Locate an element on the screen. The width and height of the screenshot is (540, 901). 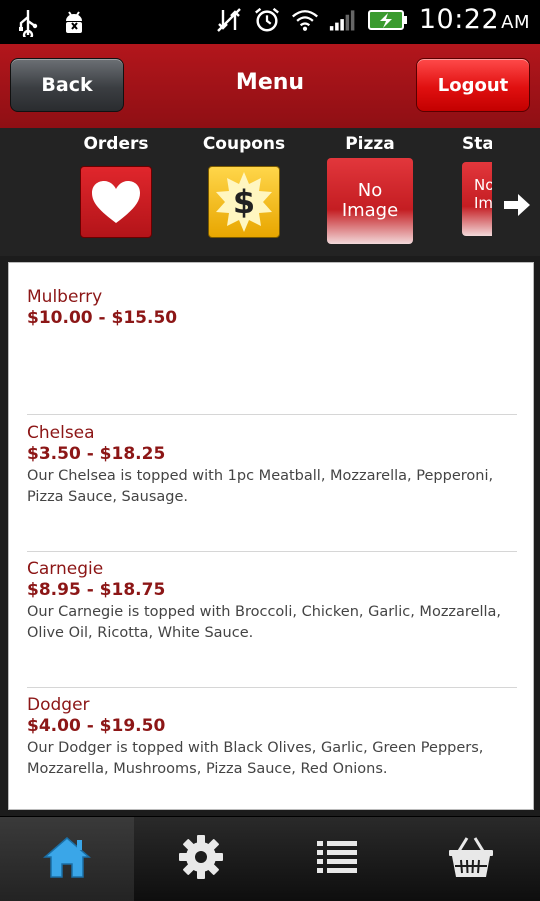
app-header: Back Menu Logout is located at coordinates (270, 86).